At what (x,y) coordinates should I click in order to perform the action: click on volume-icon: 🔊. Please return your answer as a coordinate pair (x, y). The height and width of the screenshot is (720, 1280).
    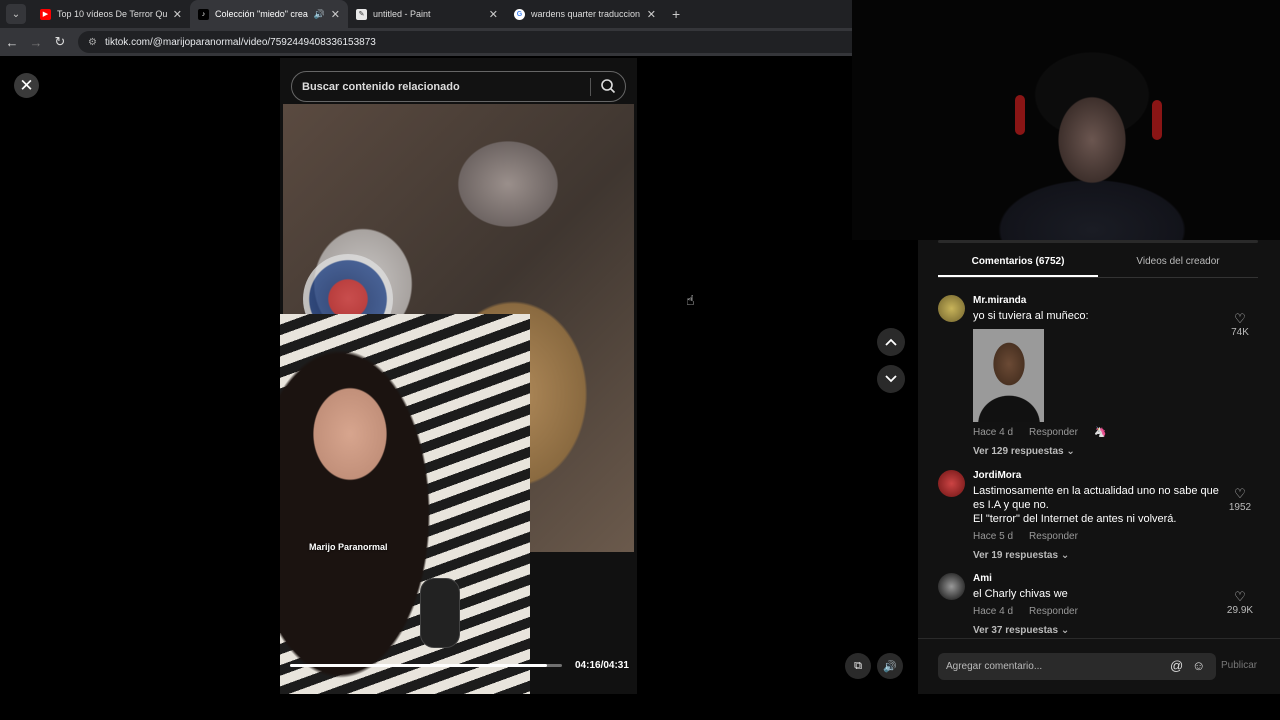
    Looking at the image, I should click on (890, 666).